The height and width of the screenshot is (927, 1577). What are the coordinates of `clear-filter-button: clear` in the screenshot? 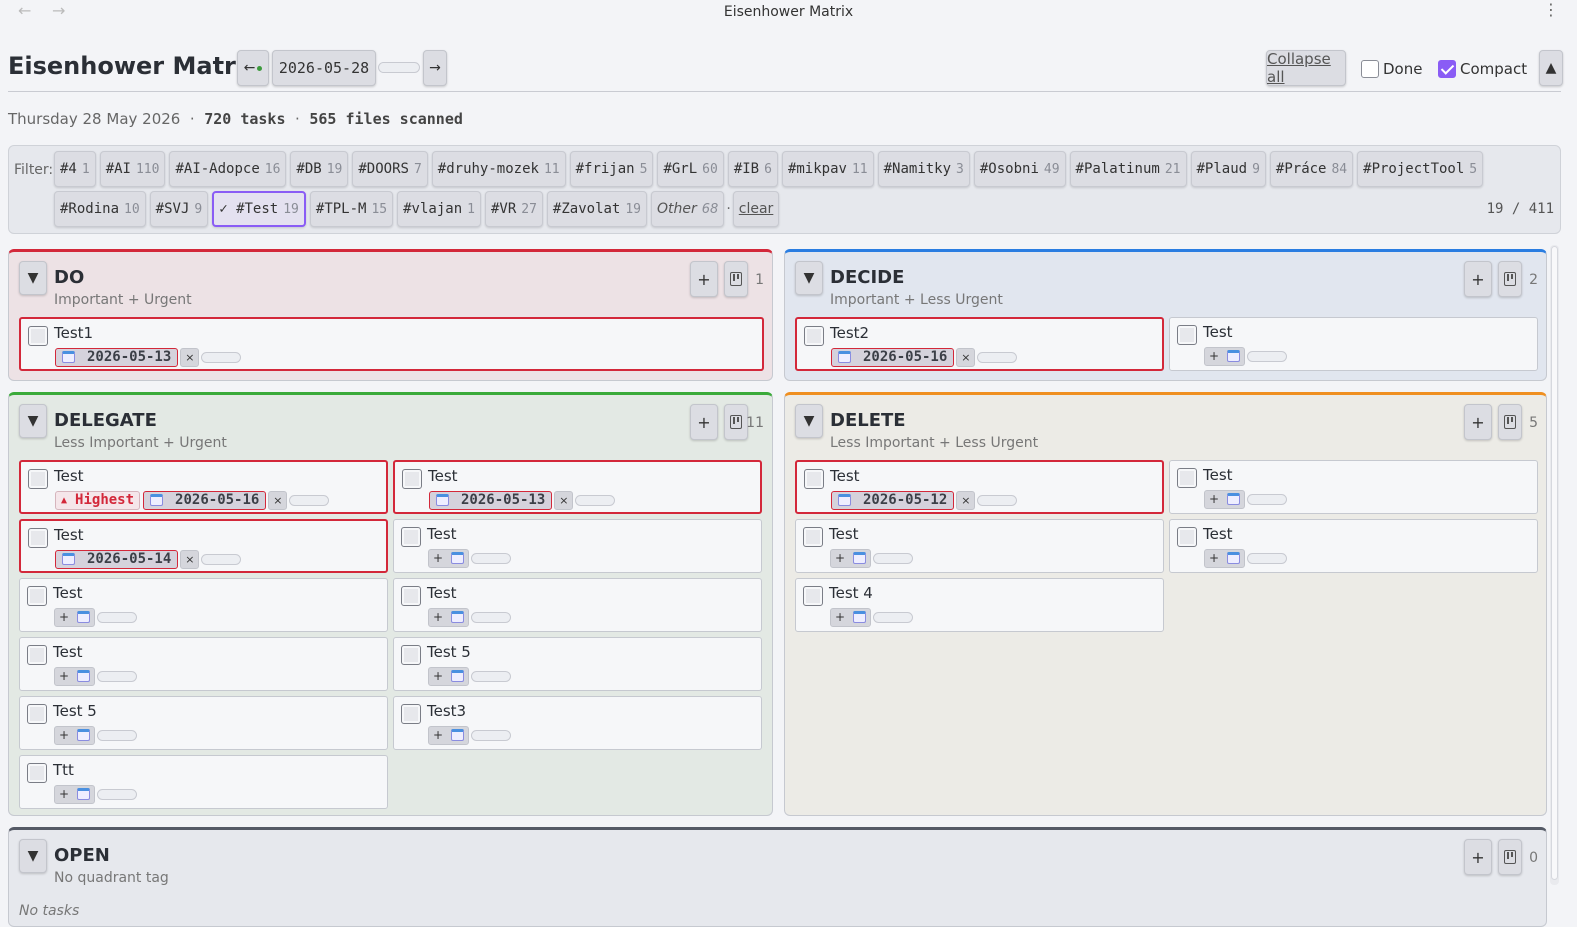 It's located at (756, 209).